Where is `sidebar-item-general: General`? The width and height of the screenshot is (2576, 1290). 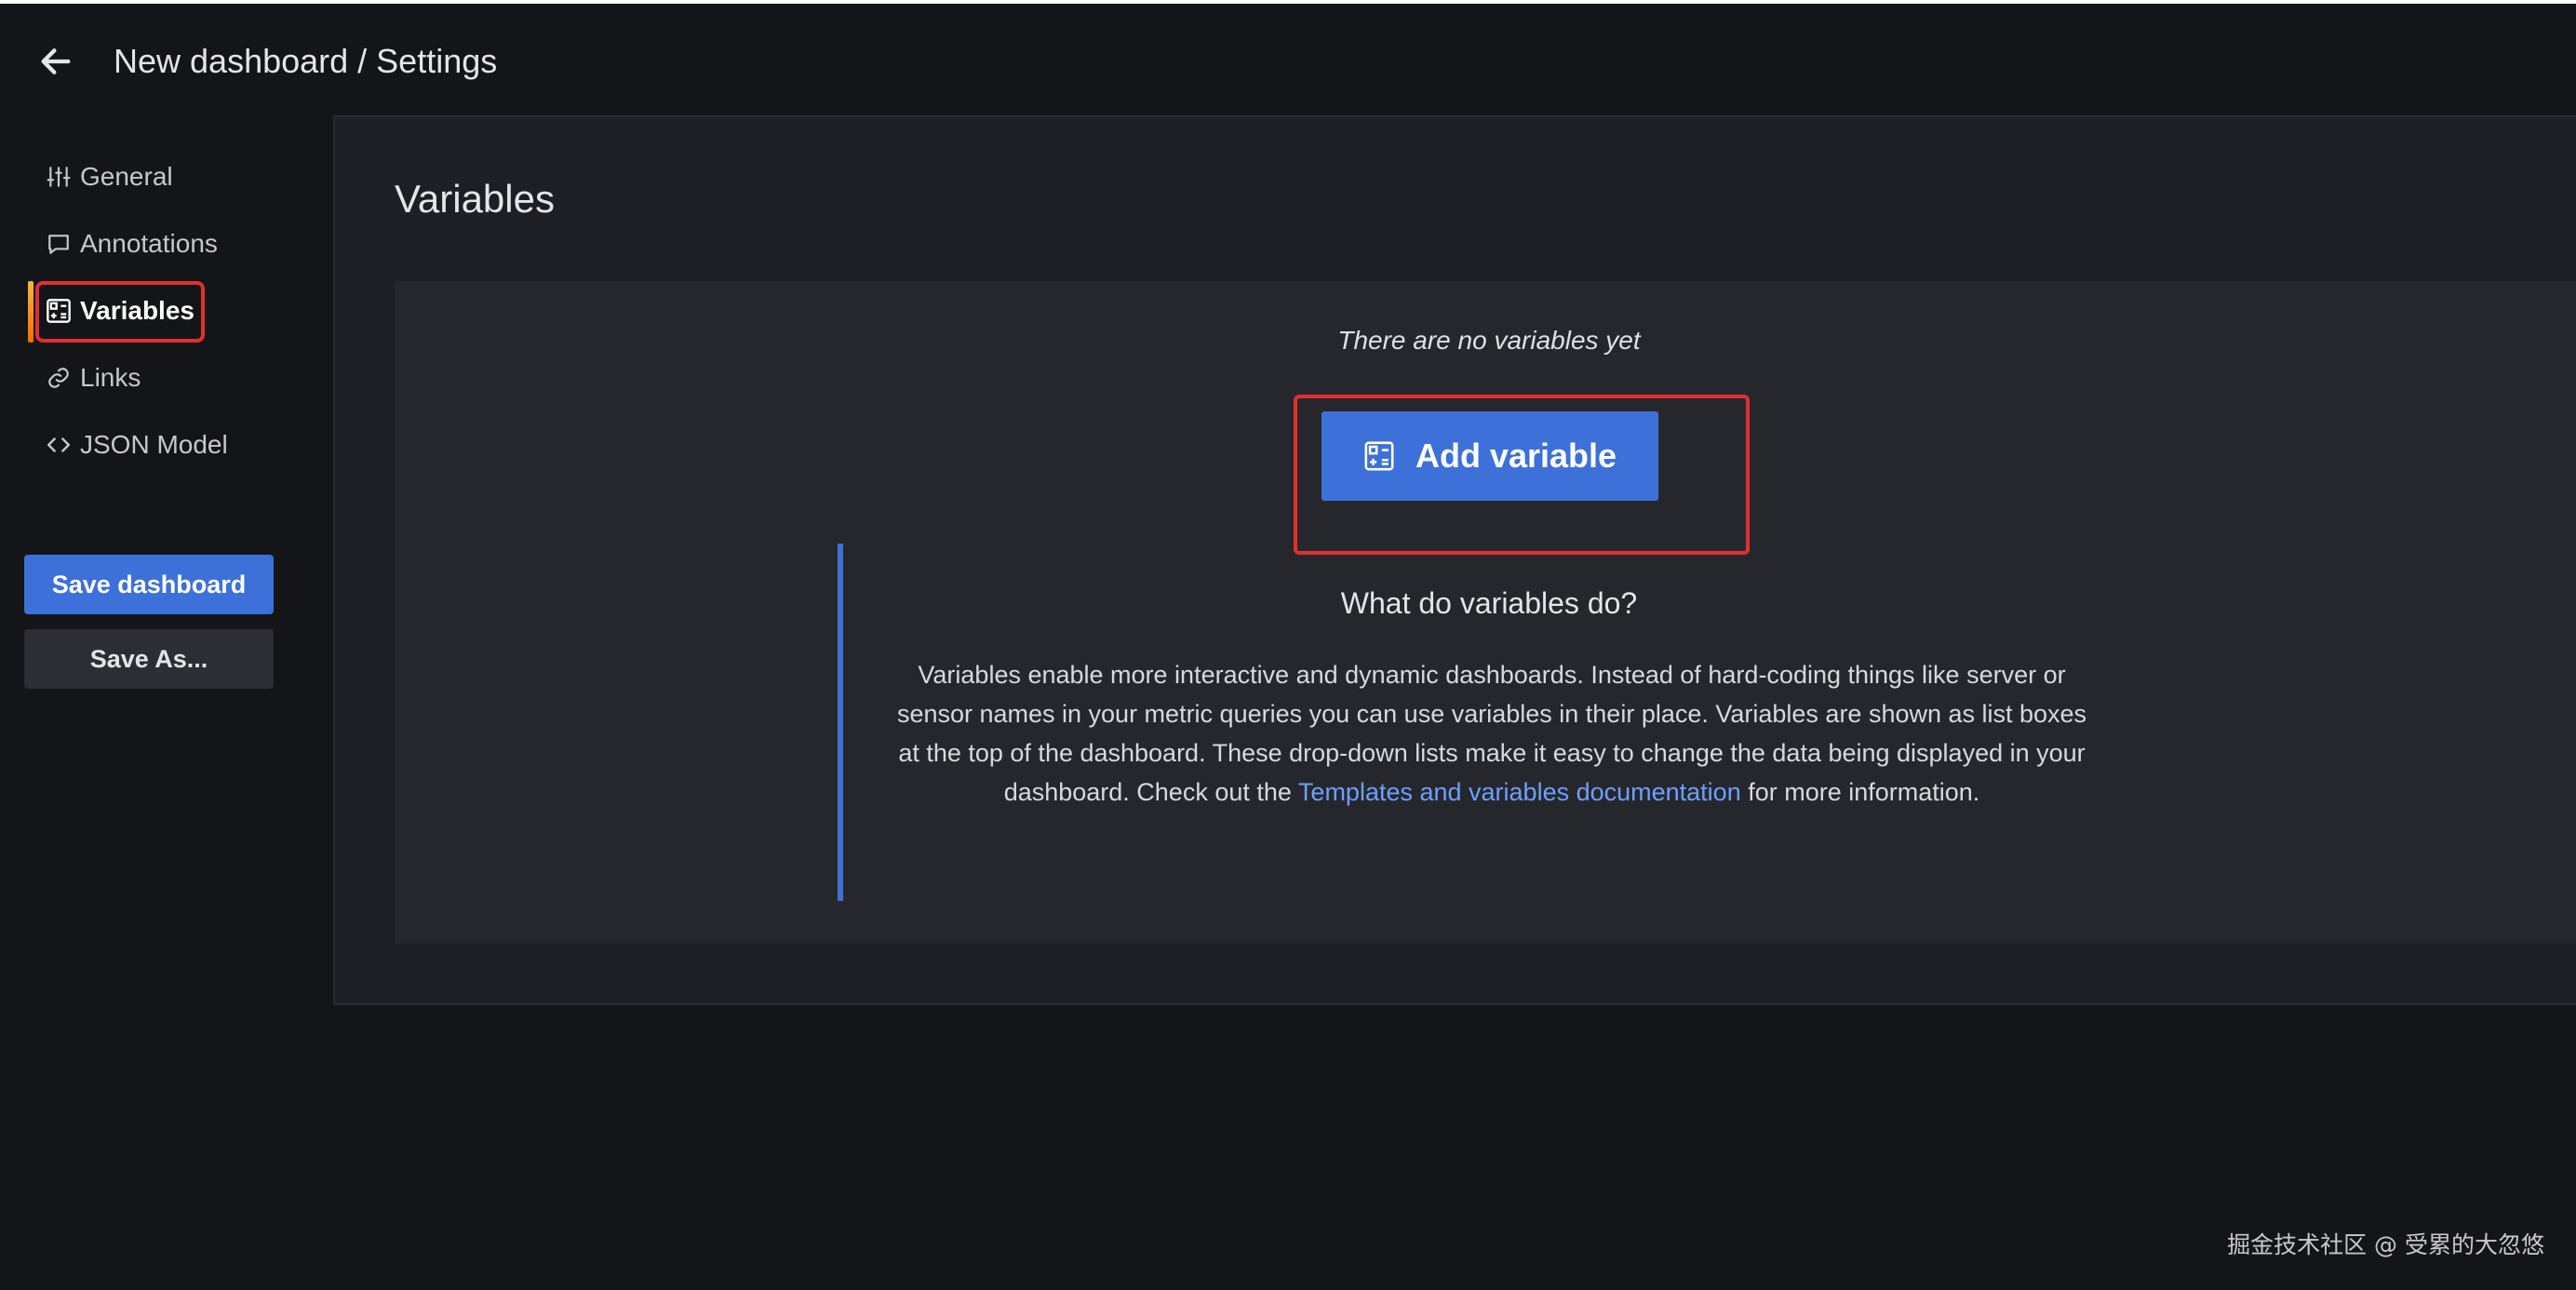
sidebar-item-general: General is located at coordinates (109, 177).